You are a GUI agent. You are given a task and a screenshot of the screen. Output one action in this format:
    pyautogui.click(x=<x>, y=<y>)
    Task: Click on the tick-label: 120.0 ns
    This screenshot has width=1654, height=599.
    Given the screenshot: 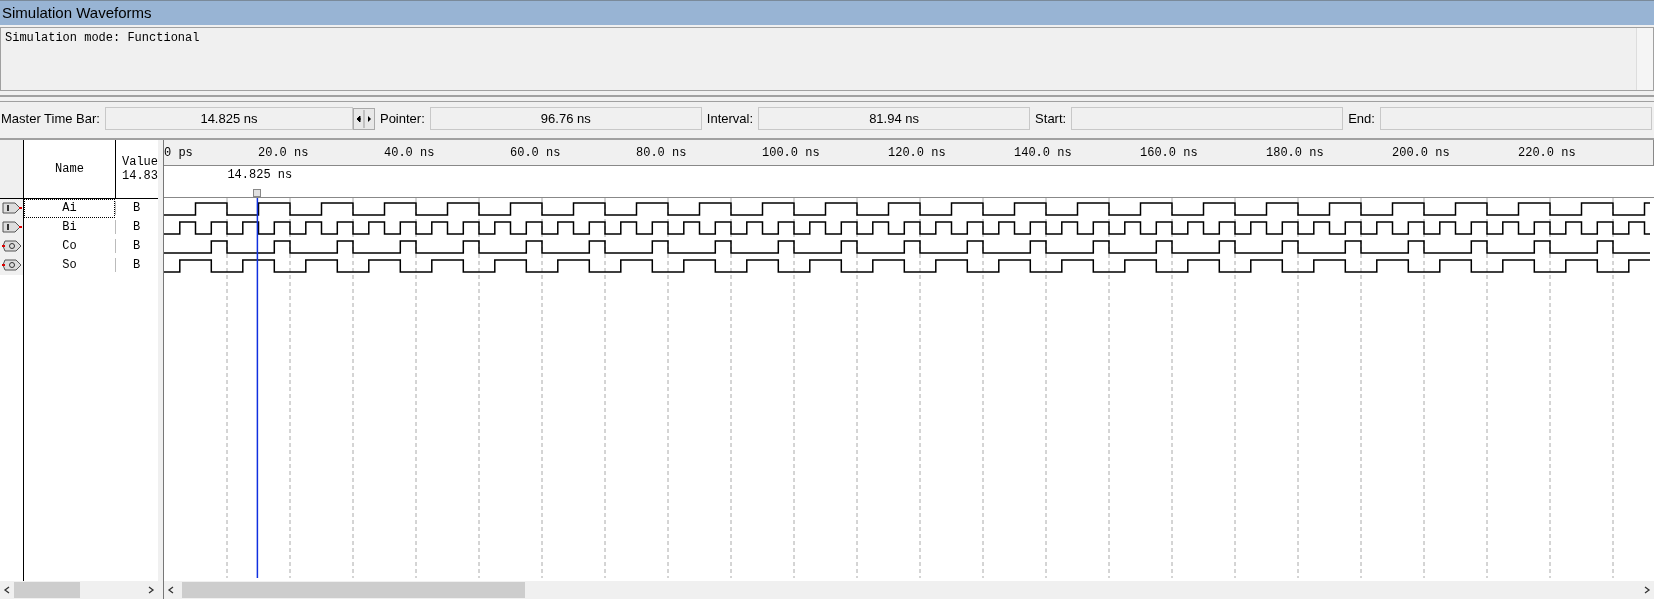 What is the action you would take?
    pyautogui.click(x=917, y=153)
    